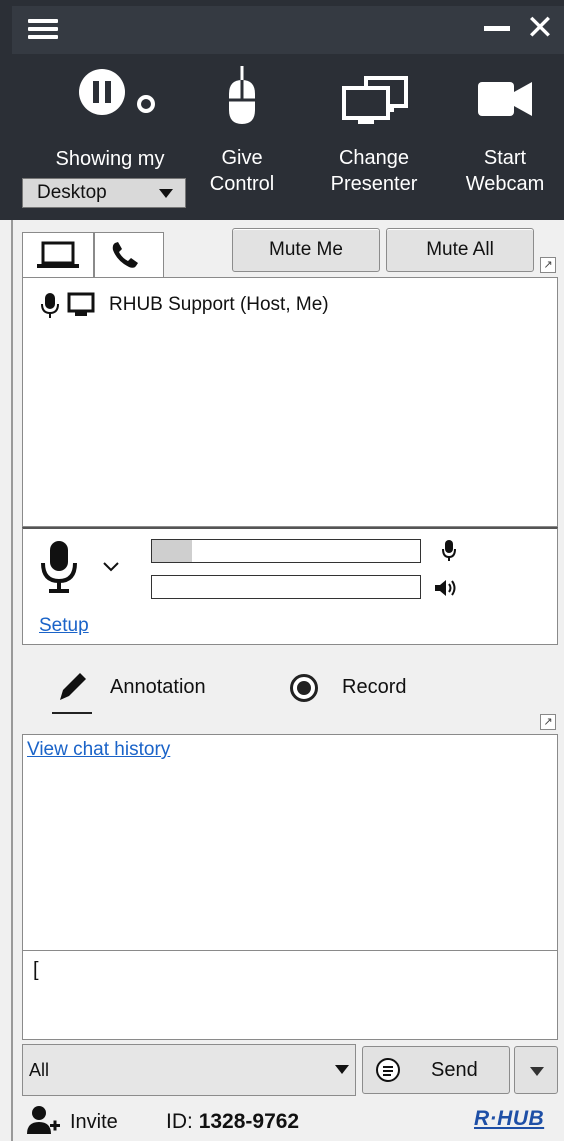 The width and height of the screenshot is (564, 1141). What do you see at coordinates (288, 30) in the screenshot?
I see `title-strip` at bounding box center [288, 30].